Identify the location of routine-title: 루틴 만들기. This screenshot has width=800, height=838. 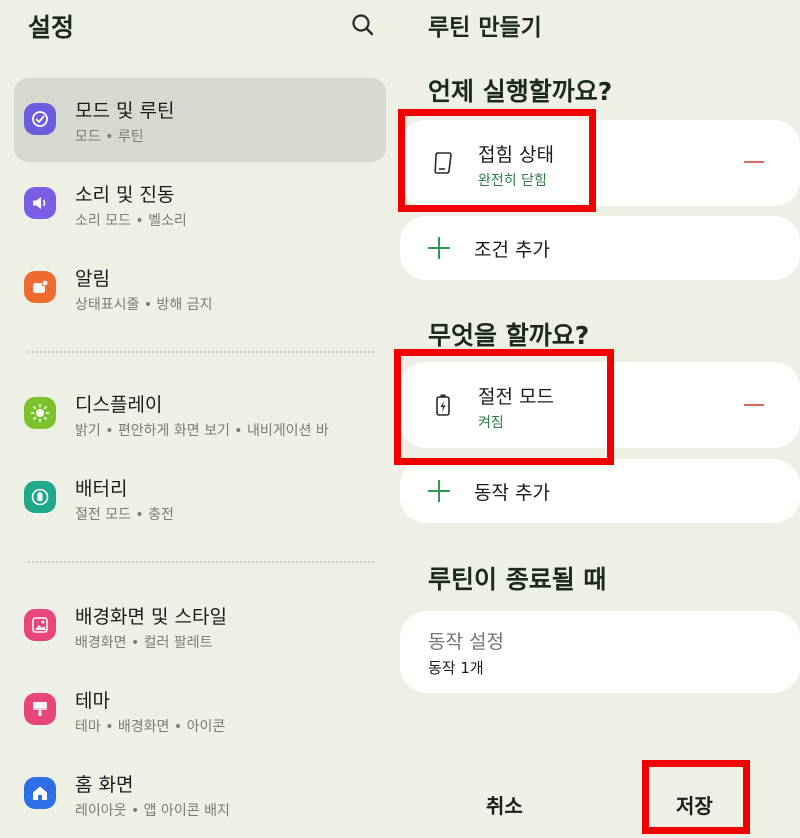
(485, 28).